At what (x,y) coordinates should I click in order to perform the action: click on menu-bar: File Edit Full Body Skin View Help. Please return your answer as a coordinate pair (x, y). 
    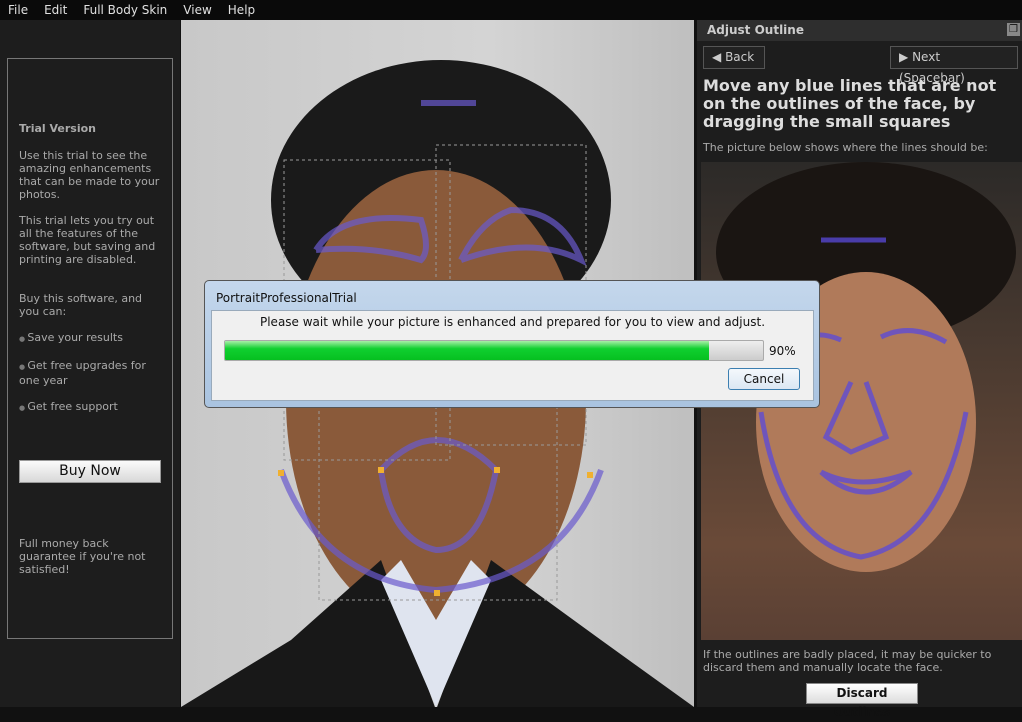
    Looking at the image, I should click on (511, 10).